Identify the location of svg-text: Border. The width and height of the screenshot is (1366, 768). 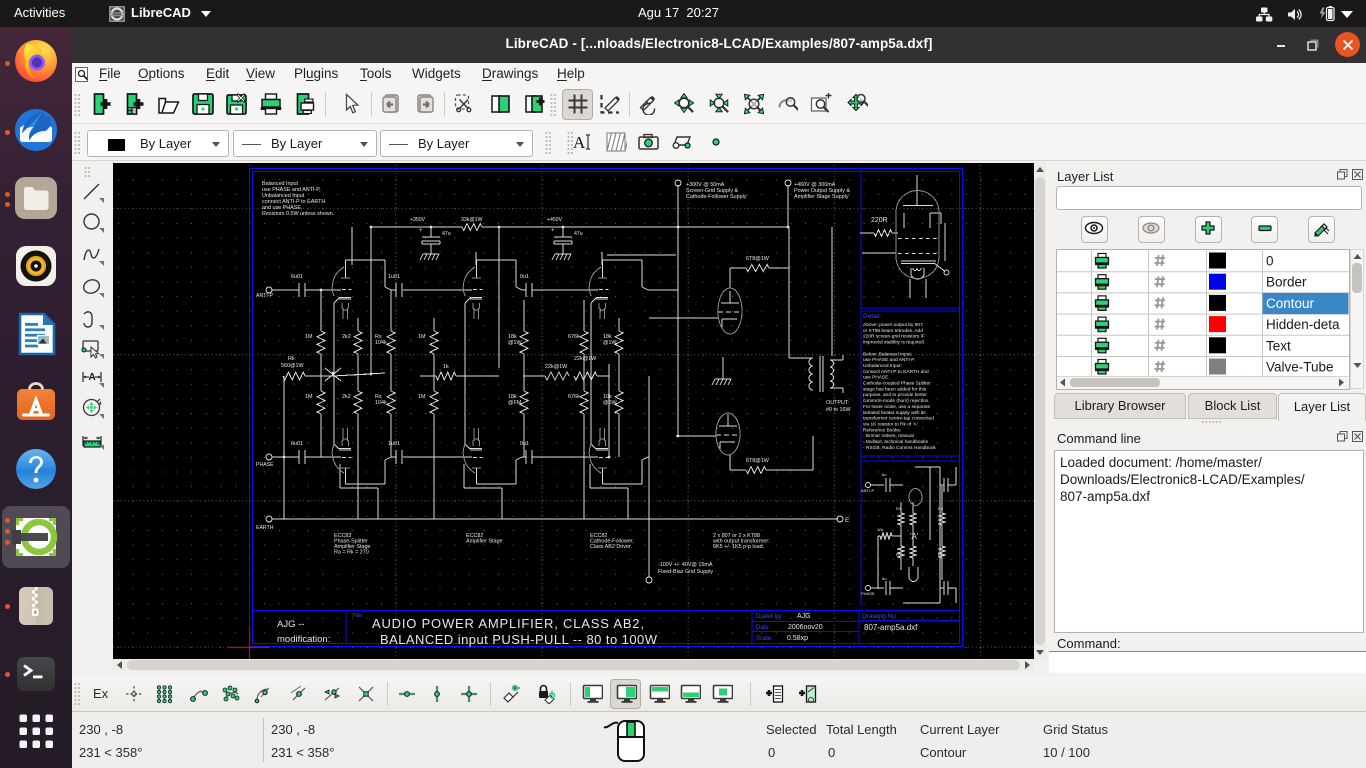
(1286, 282).